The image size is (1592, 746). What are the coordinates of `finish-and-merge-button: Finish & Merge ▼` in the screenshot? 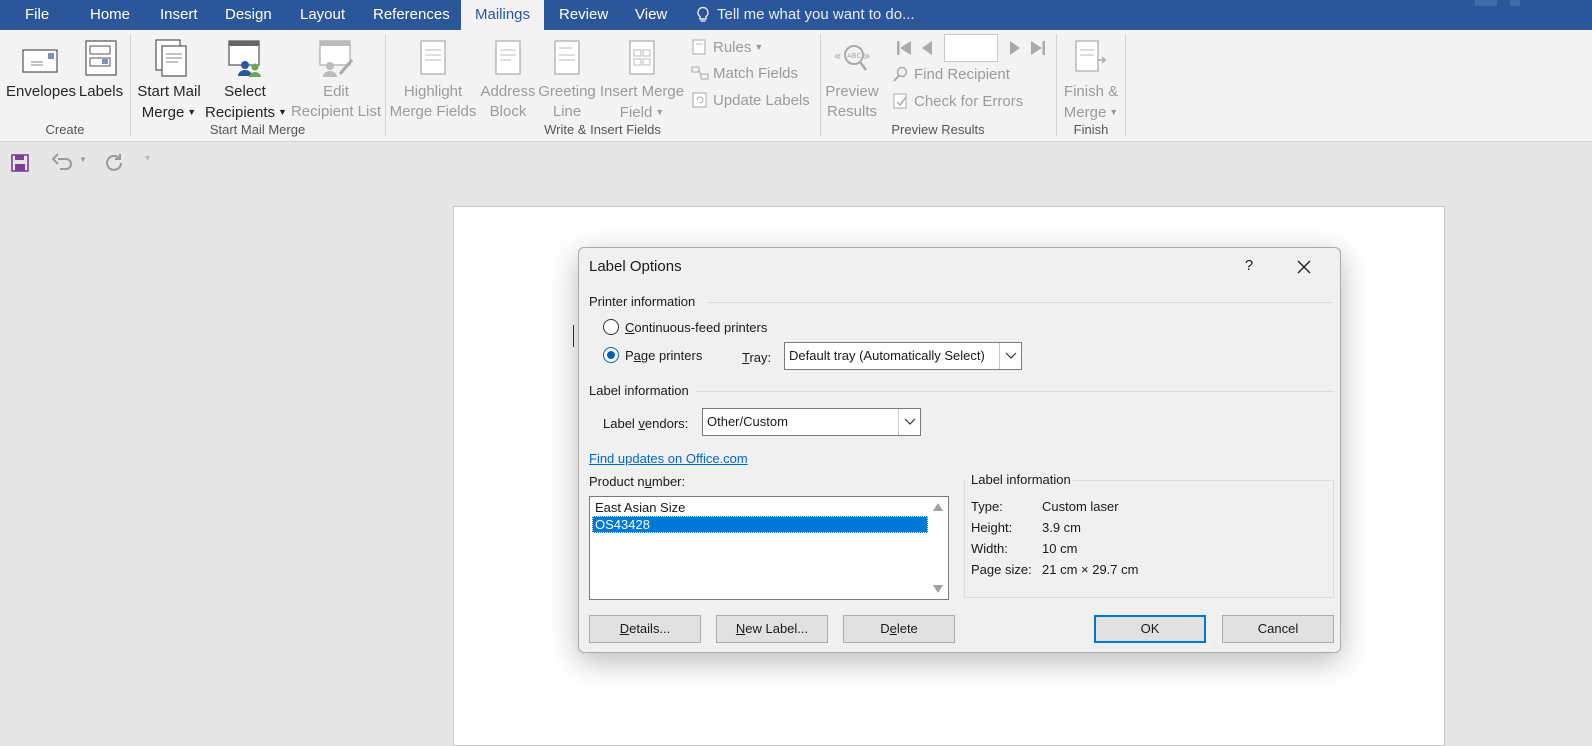 It's located at (1091, 80).